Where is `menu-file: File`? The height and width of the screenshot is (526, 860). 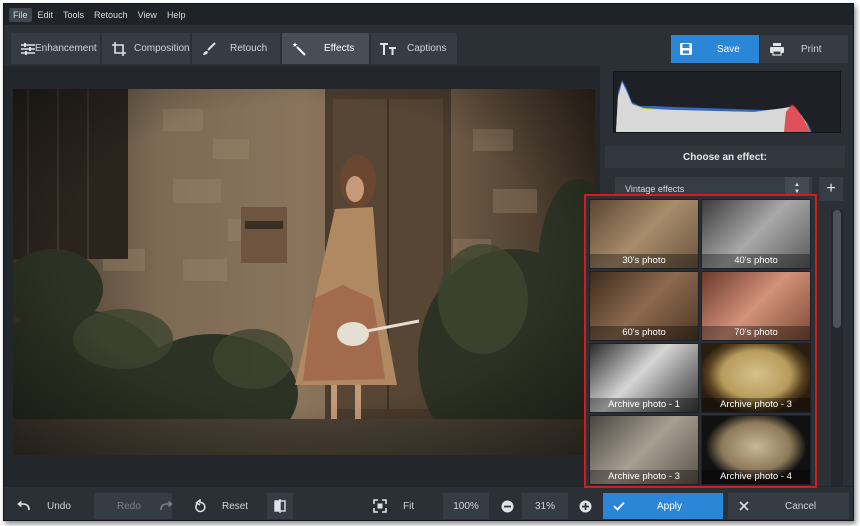
menu-file: File is located at coordinates (20, 14).